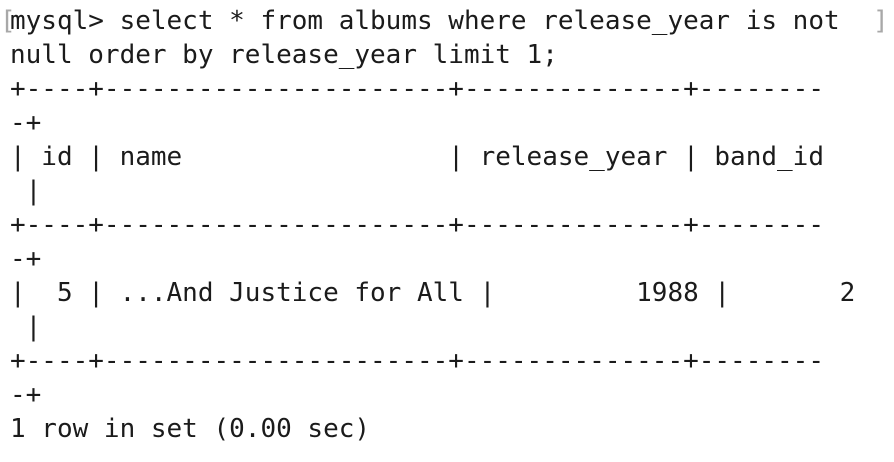 Image resolution: width=894 pixels, height=462 pixels. I want to click on table-header-row: | id | name | release_year | band_id, so click(417, 157).